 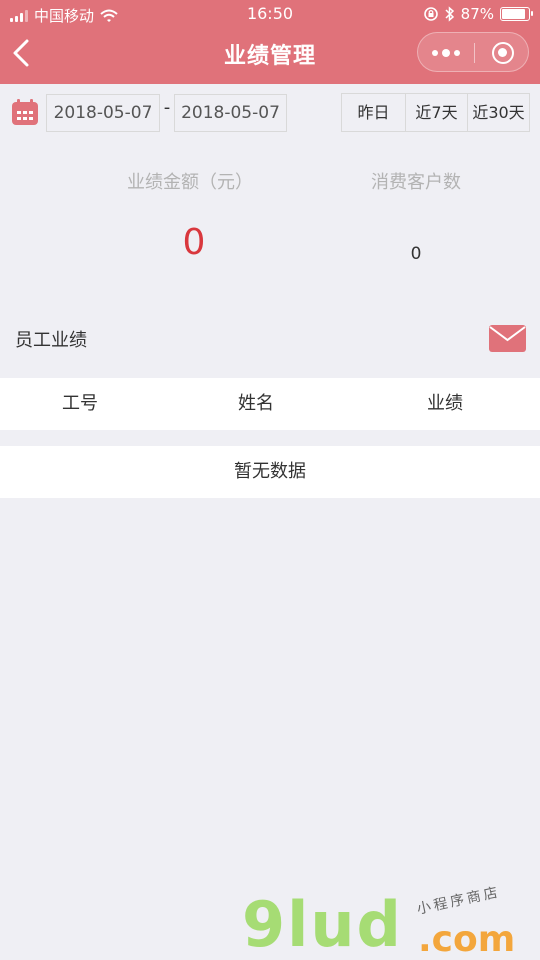 What do you see at coordinates (194, 242) in the screenshot?
I see `amount-value: 0` at bounding box center [194, 242].